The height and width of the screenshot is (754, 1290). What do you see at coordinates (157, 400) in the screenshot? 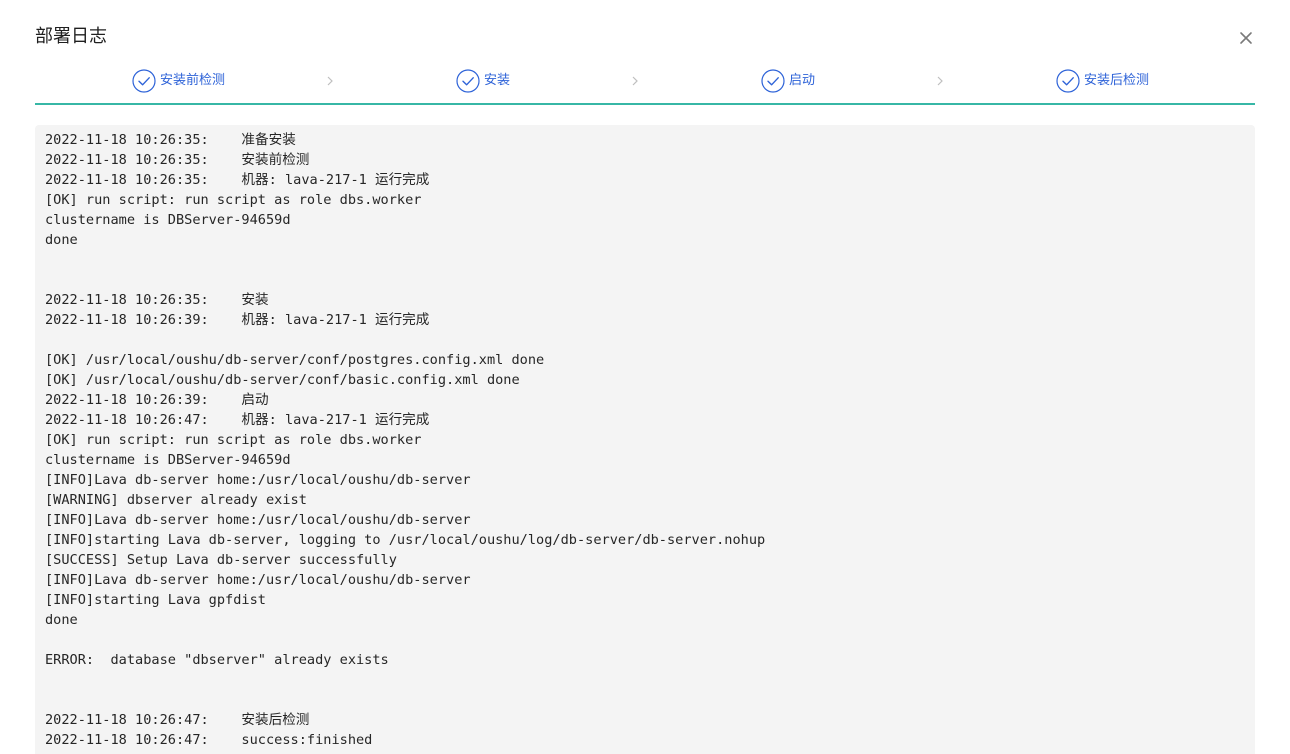
I see `log-line: 2022-11-18 10:26:39: 启动` at bounding box center [157, 400].